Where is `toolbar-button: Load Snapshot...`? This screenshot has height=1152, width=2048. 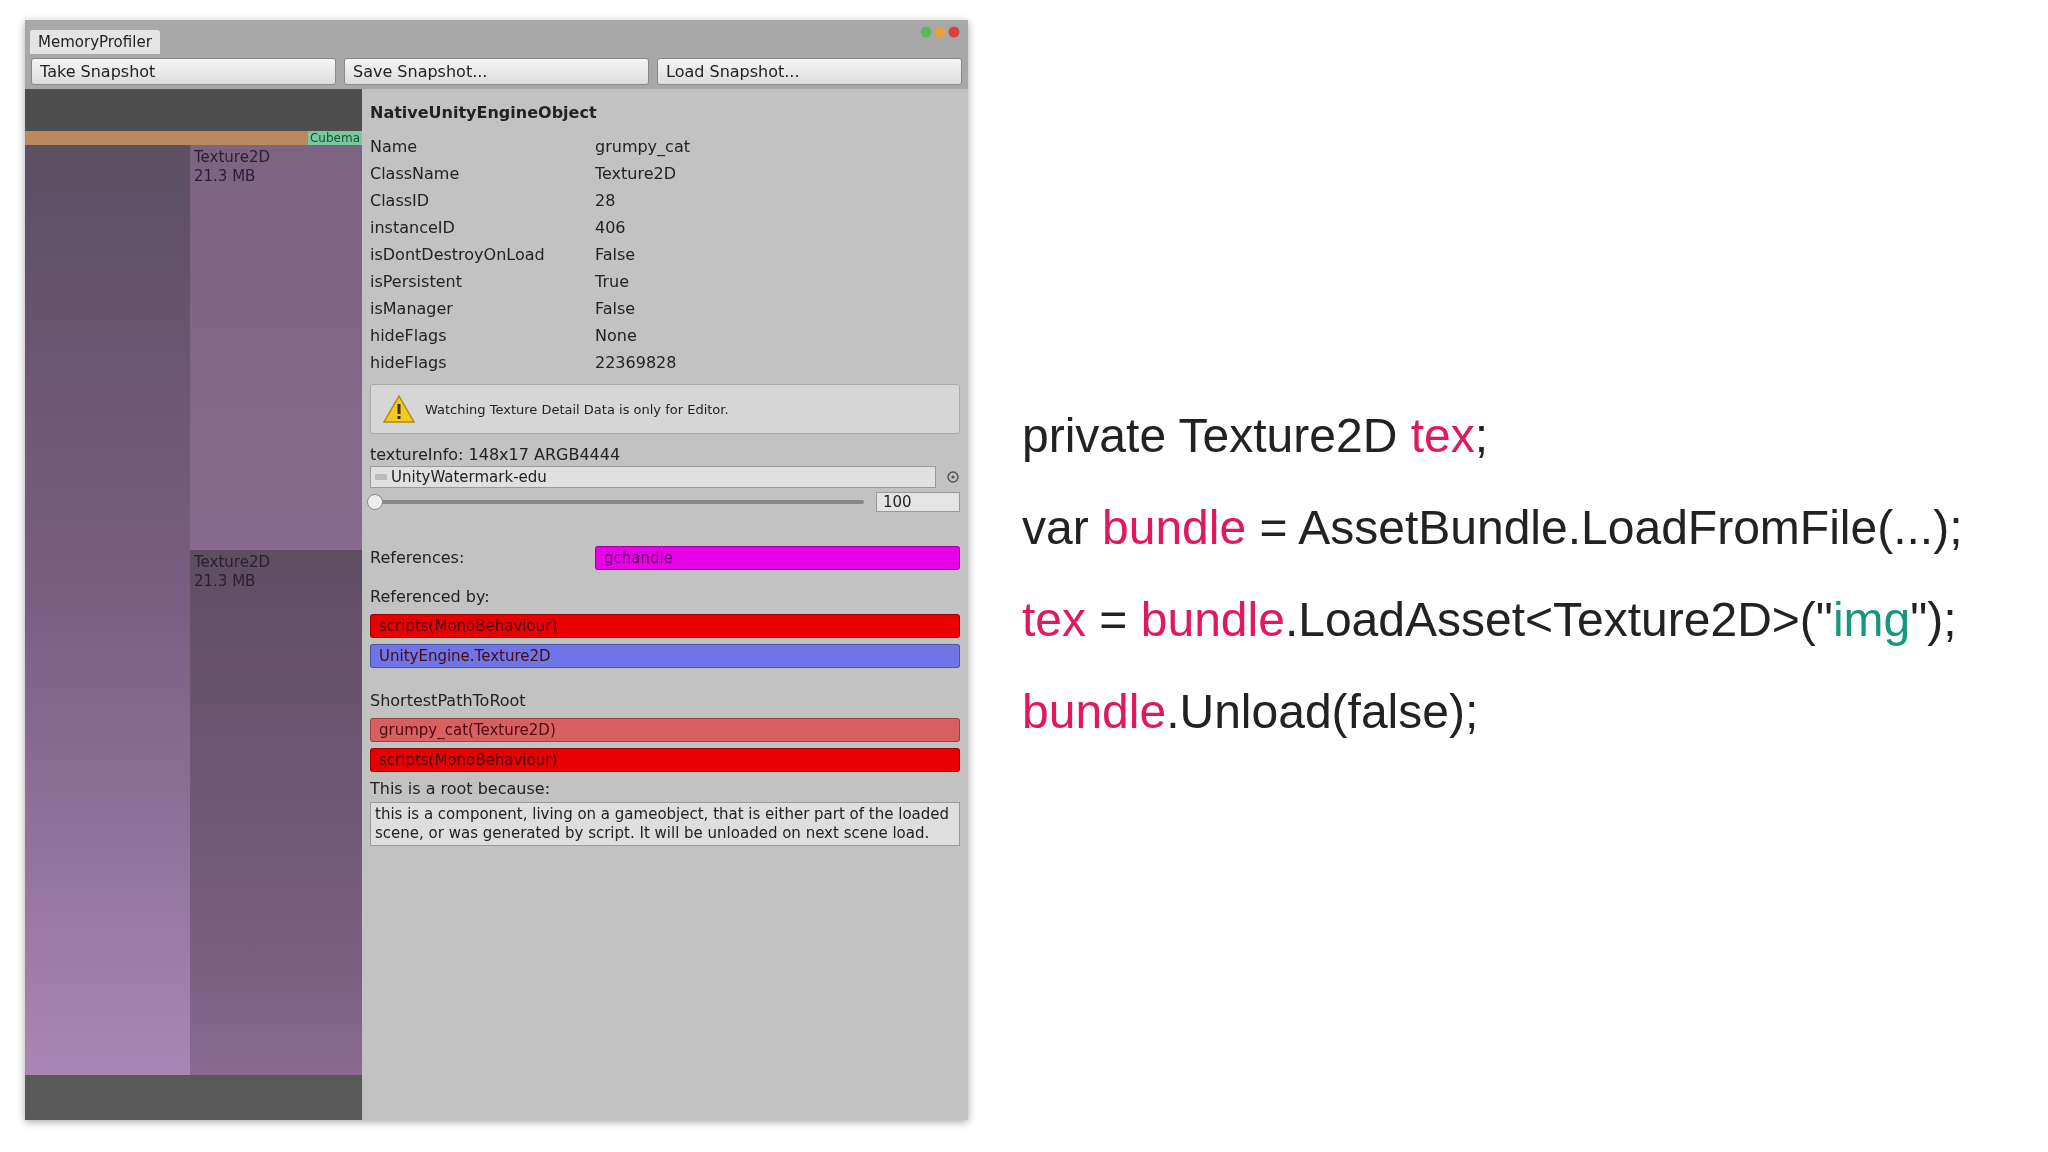
toolbar-button: Load Snapshot... is located at coordinates (809, 71).